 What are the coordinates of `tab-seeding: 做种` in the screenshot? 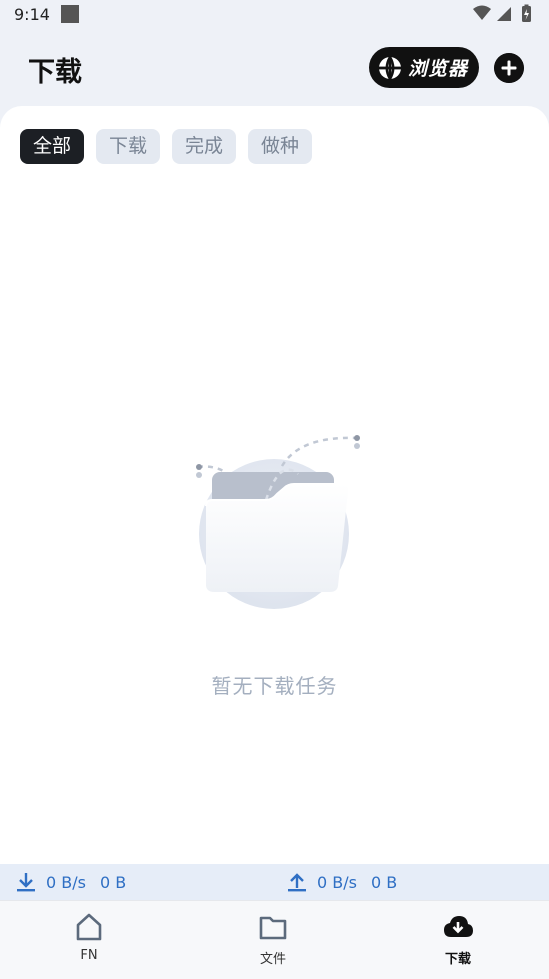 It's located at (280, 146).